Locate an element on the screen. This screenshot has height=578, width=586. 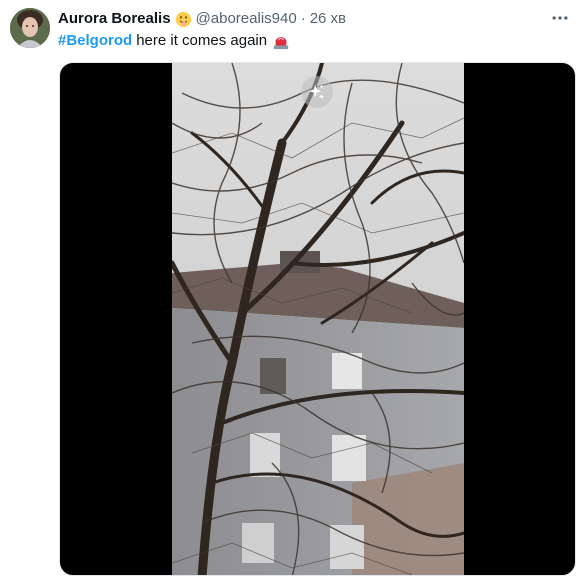
tweet-body: here it comes again is located at coordinates (202, 40).